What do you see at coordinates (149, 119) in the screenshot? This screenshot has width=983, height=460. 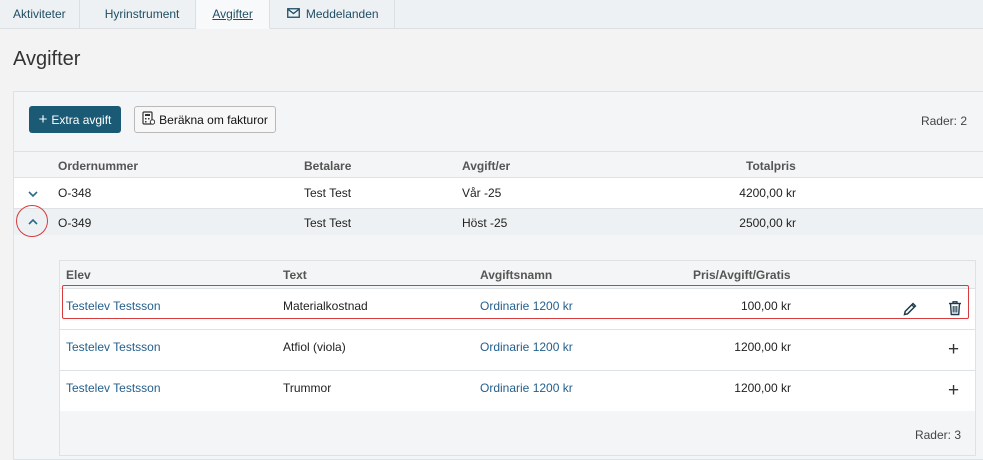 I see `calculator-icon` at bounding box center [149, 119].